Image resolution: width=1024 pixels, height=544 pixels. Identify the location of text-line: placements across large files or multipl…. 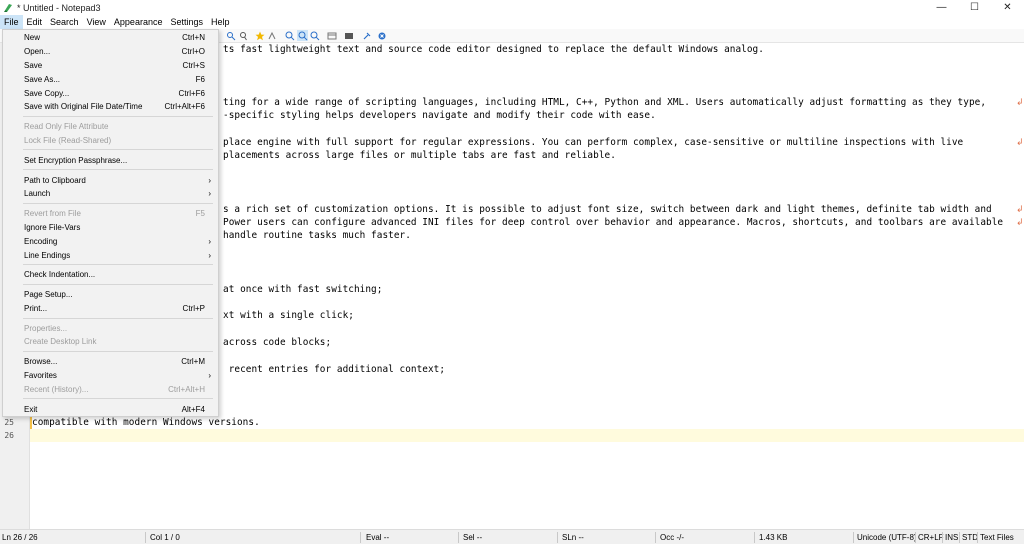
(419, 155).